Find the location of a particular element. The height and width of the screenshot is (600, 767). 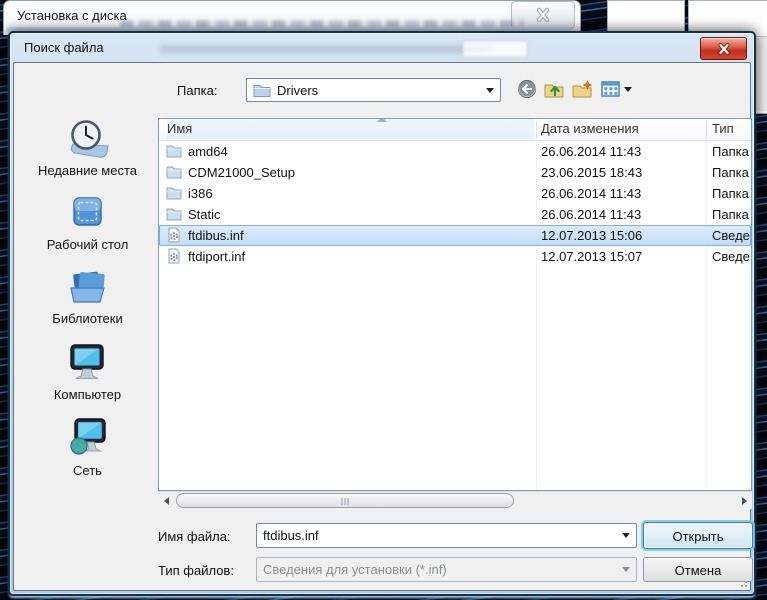

column-header-name: Имя is located at coordinates (350, 129).